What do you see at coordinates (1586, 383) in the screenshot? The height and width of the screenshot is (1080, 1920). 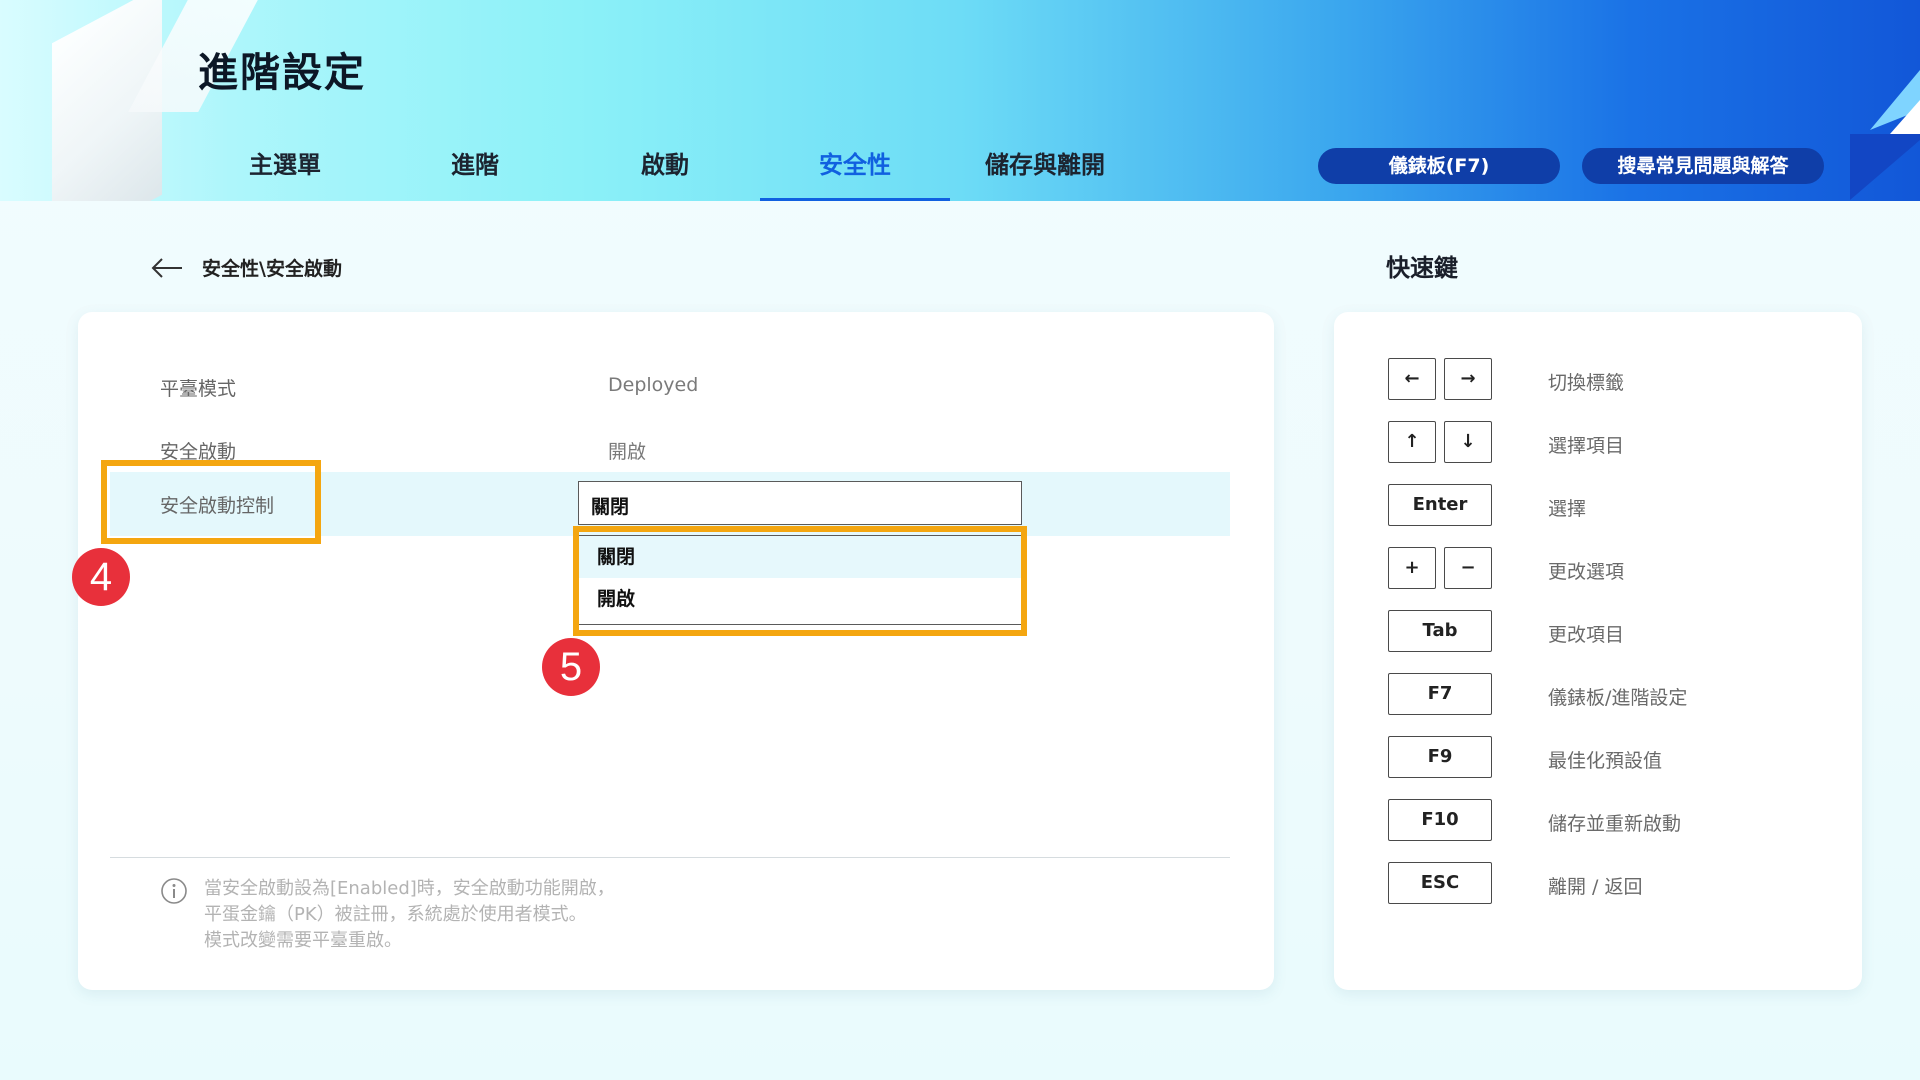 I see `hotkey-description: 切換標籤` at bounding box center [1586, 383].